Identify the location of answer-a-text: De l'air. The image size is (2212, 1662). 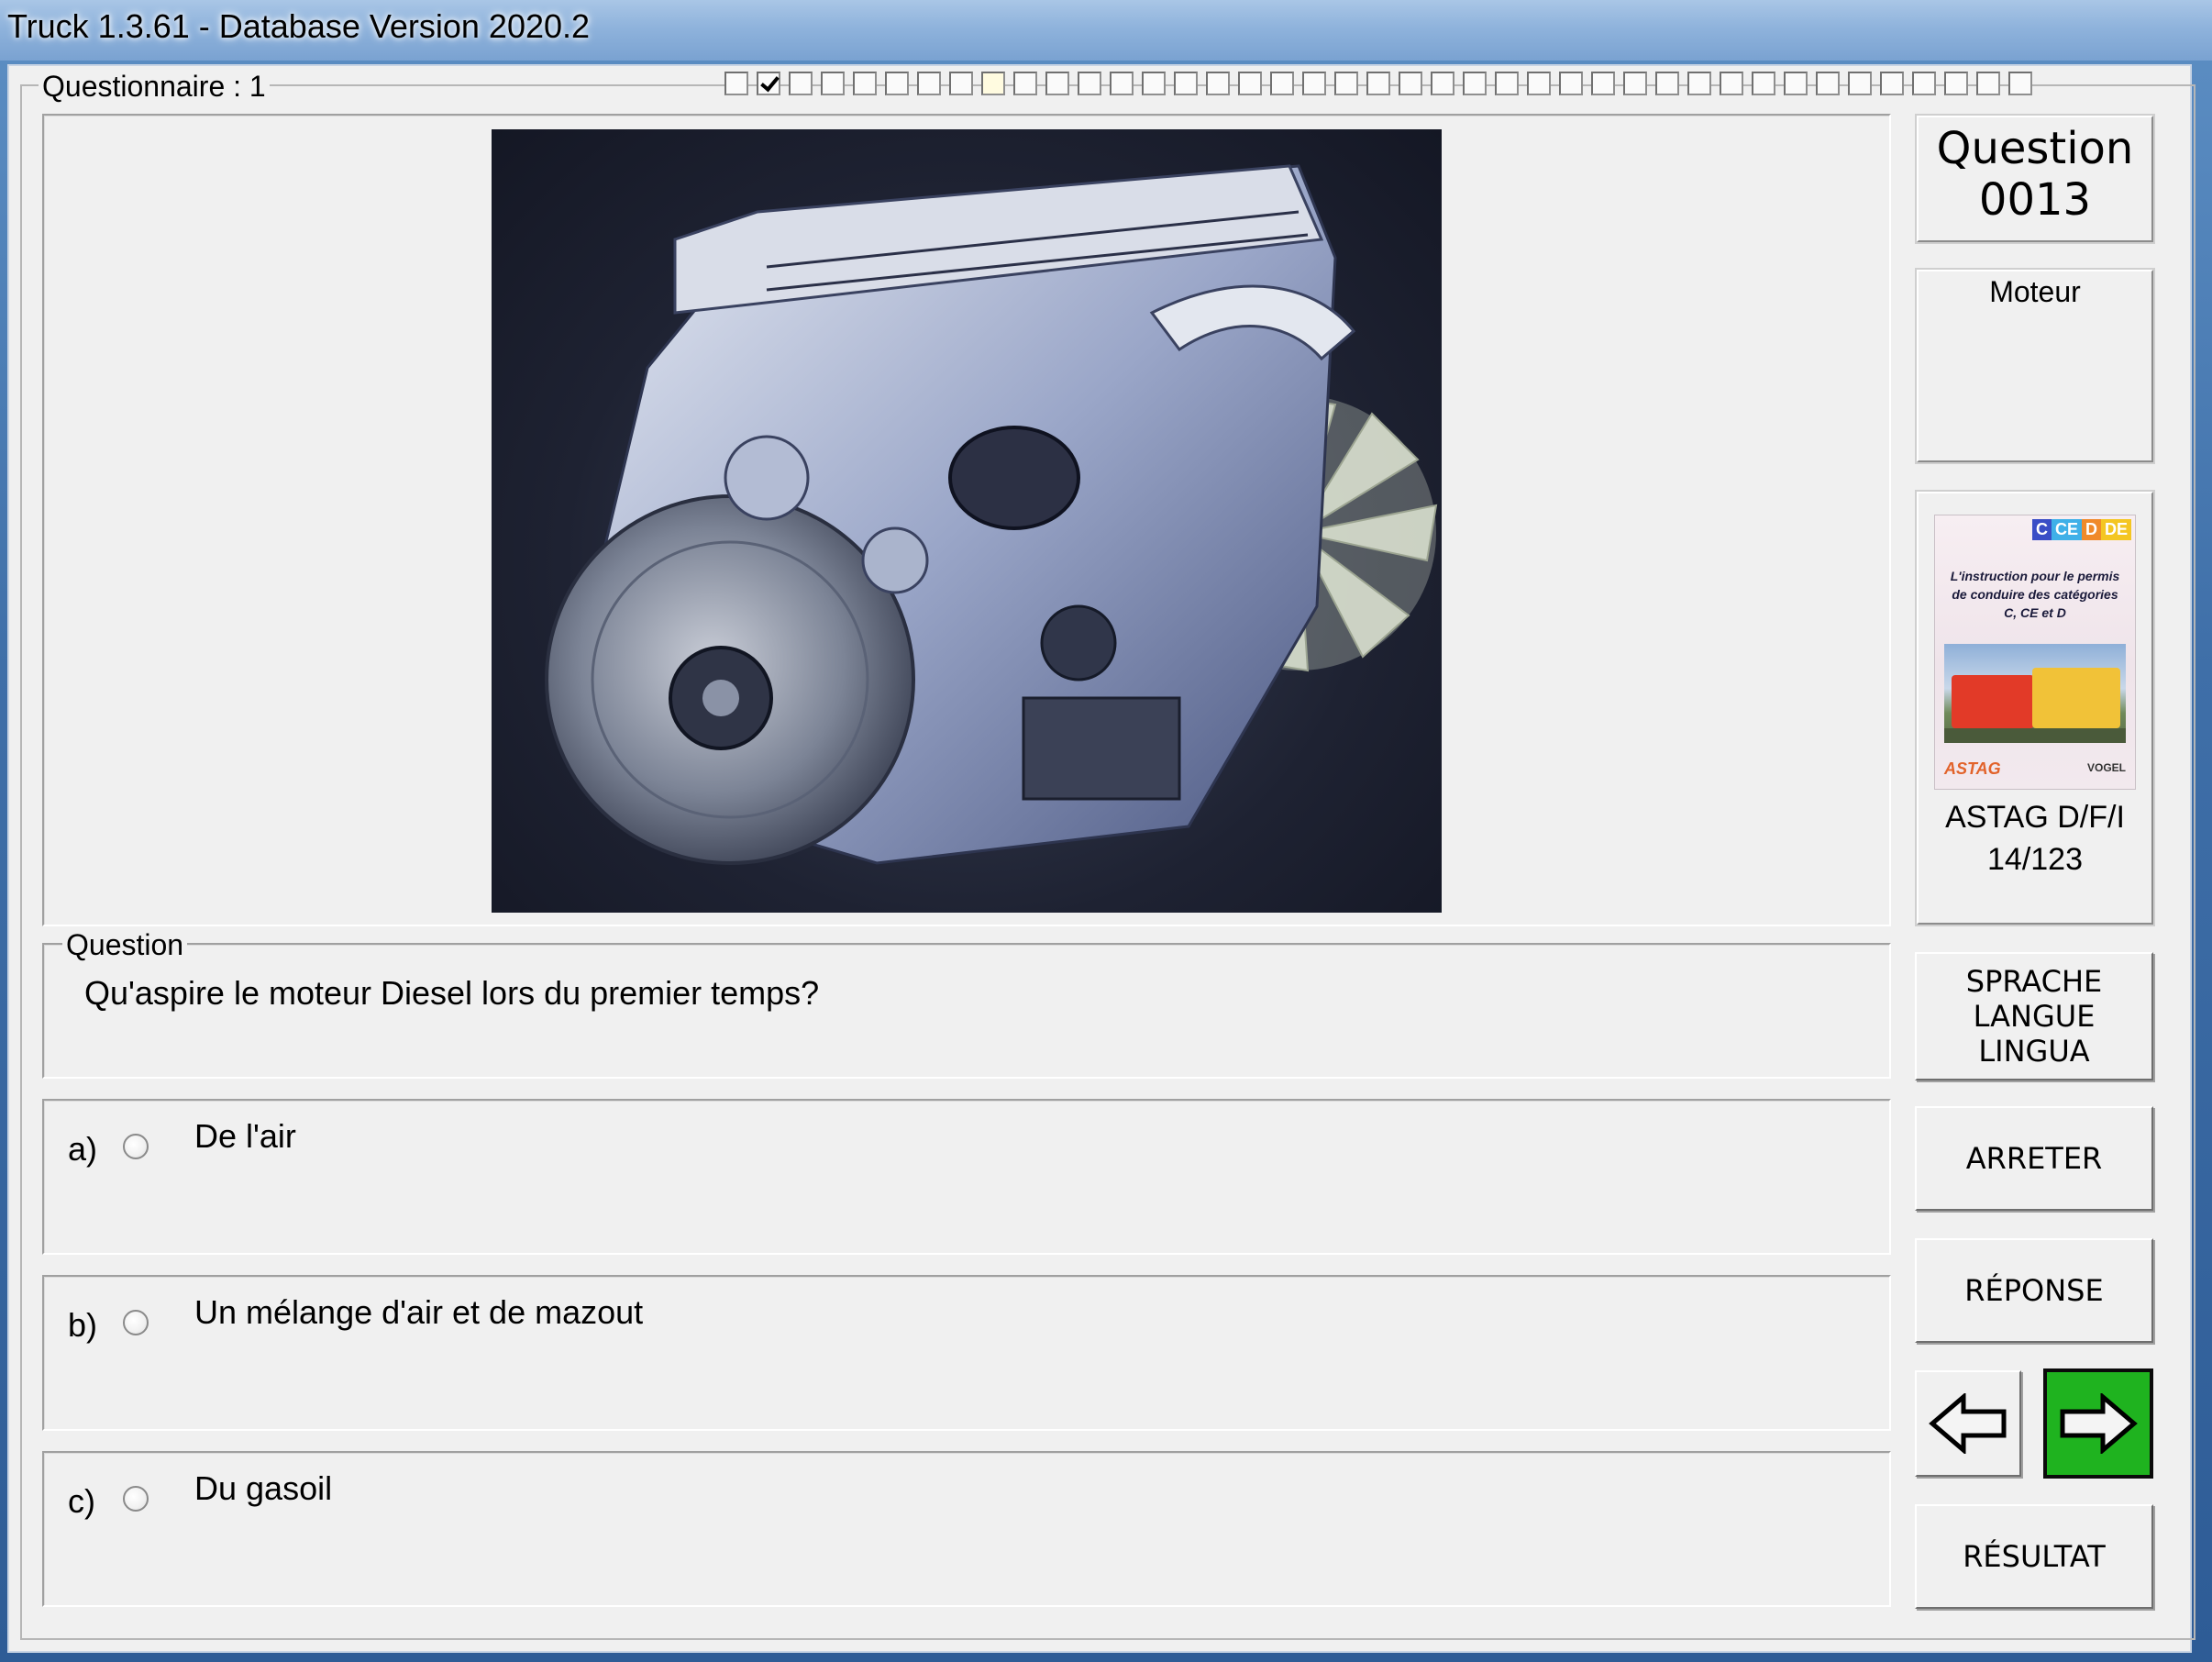
(245, 1136).